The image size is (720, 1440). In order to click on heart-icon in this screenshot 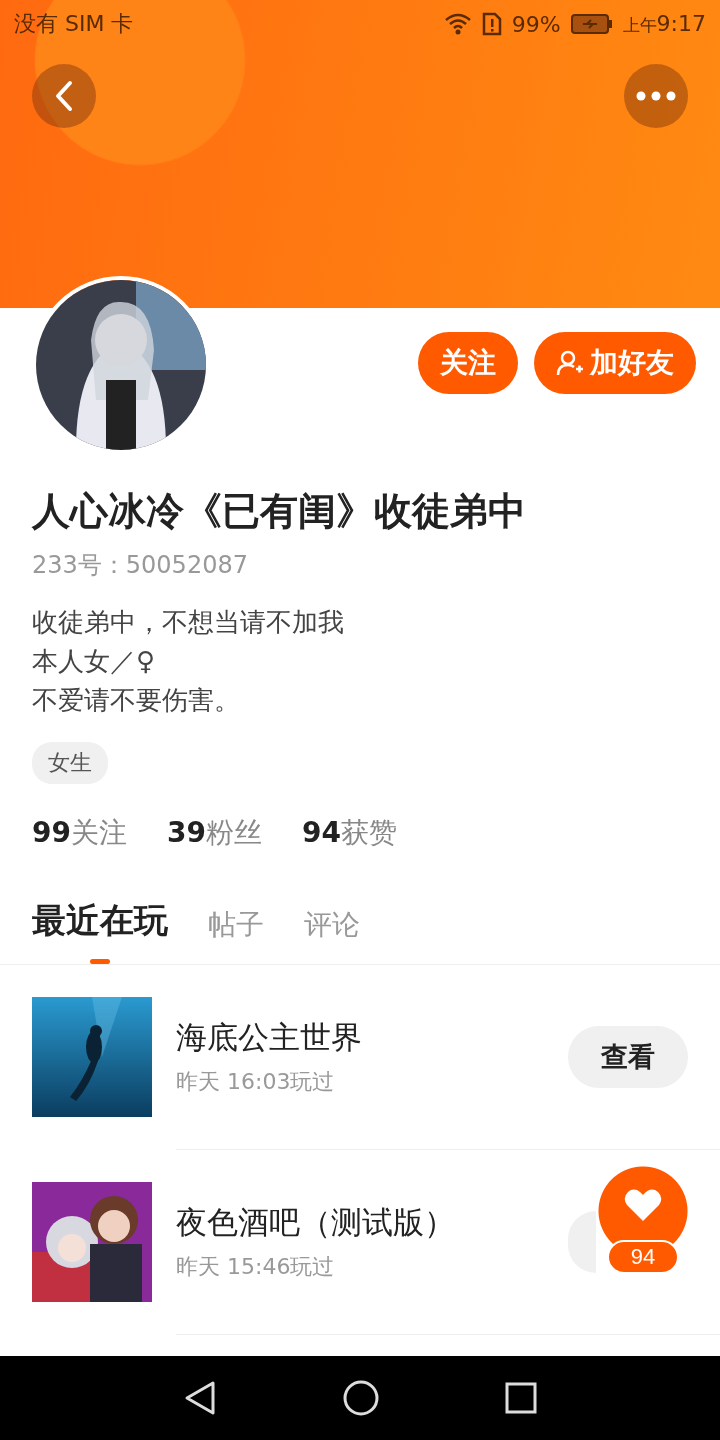, I will do `click(643, 1205)`.